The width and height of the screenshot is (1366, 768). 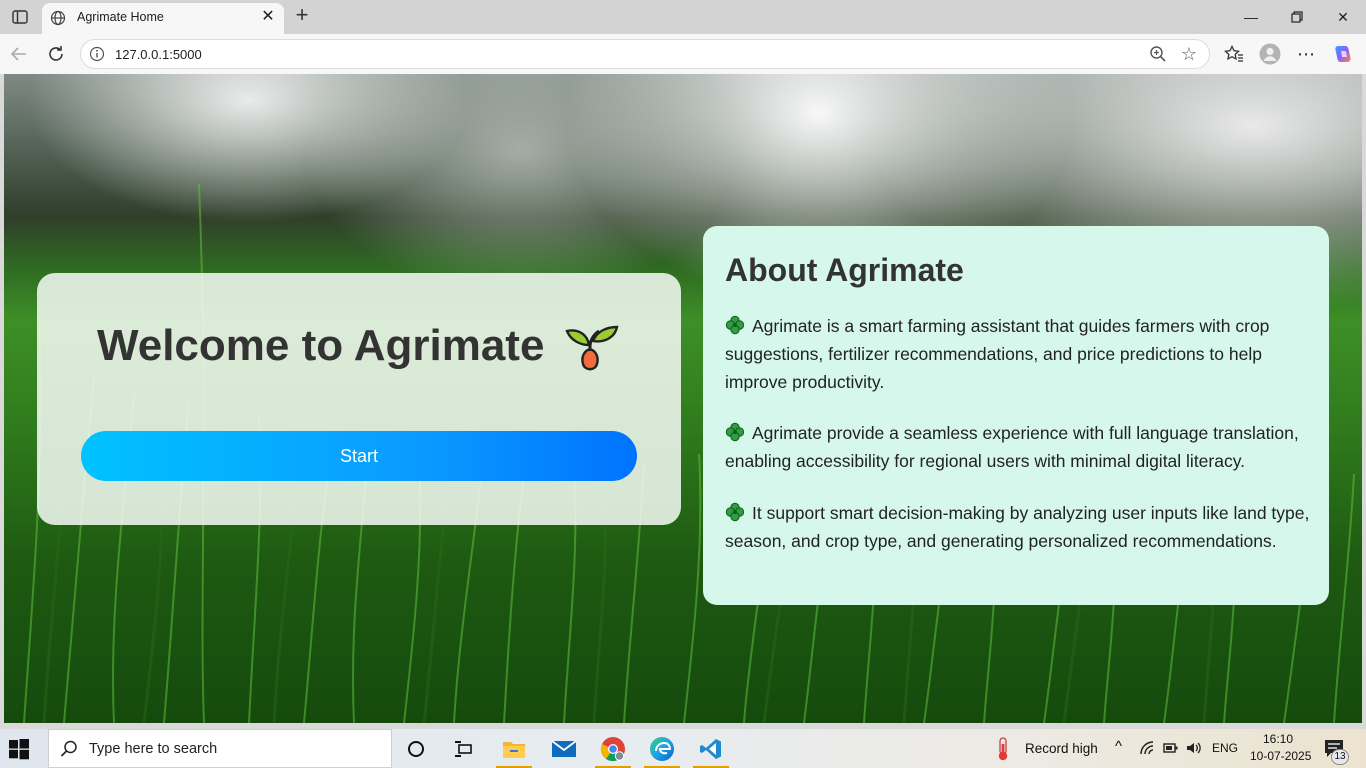 What do you see at coordinates (1306, 54) in the screenshot?
I see `more-options-icon: ⋯` at bounding box center [1306, 54].